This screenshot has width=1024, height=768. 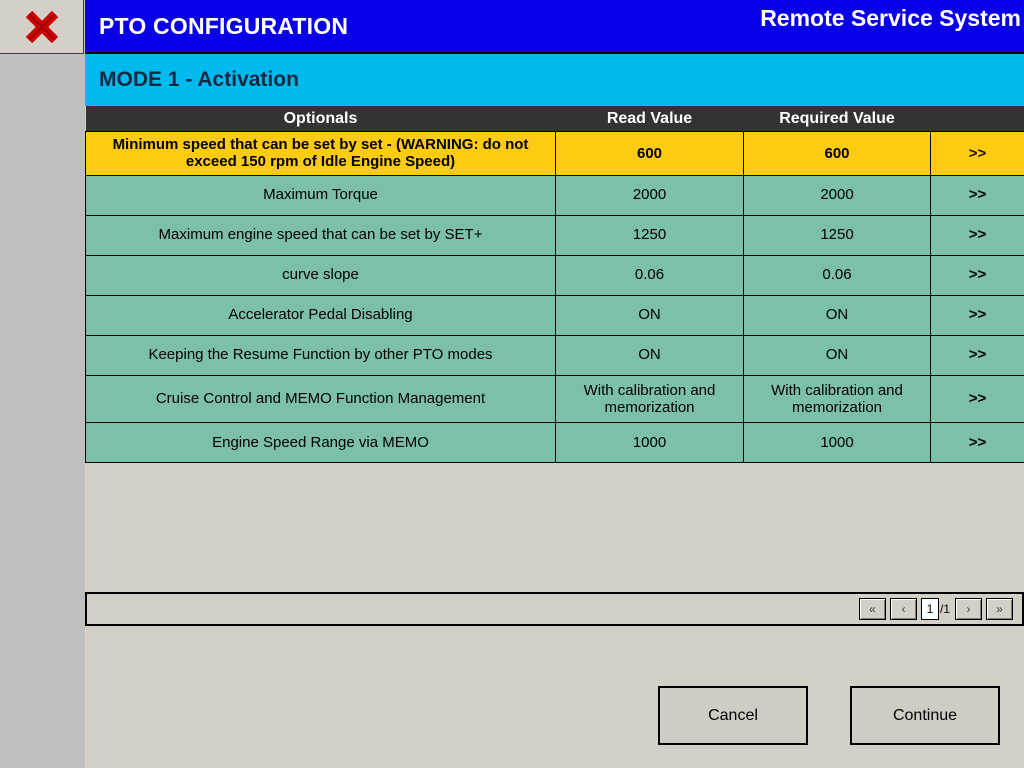 What do you see at coordinates (649, 442) in the screenshot?
I see `cell-read-value: 1000` at bounding box center [649, 442].